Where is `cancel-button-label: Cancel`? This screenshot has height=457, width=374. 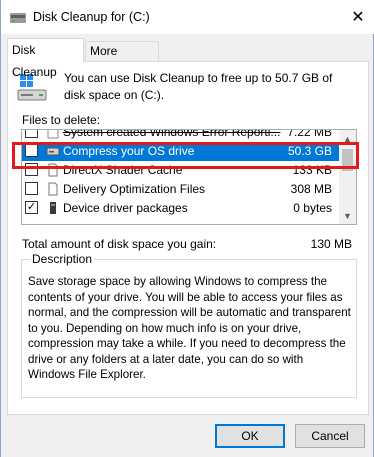 cancel-button-label: Cancel is located at coordinates (330, 436).